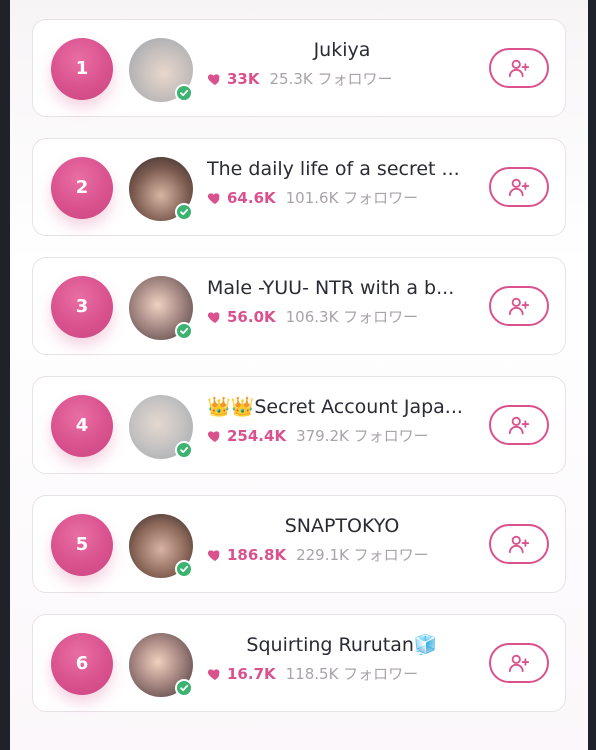  What do you see at coordinates (362, 555) in the screenshot?
I see `followers-count: 229.1K フォロワー` at bounding box center [362, 555].